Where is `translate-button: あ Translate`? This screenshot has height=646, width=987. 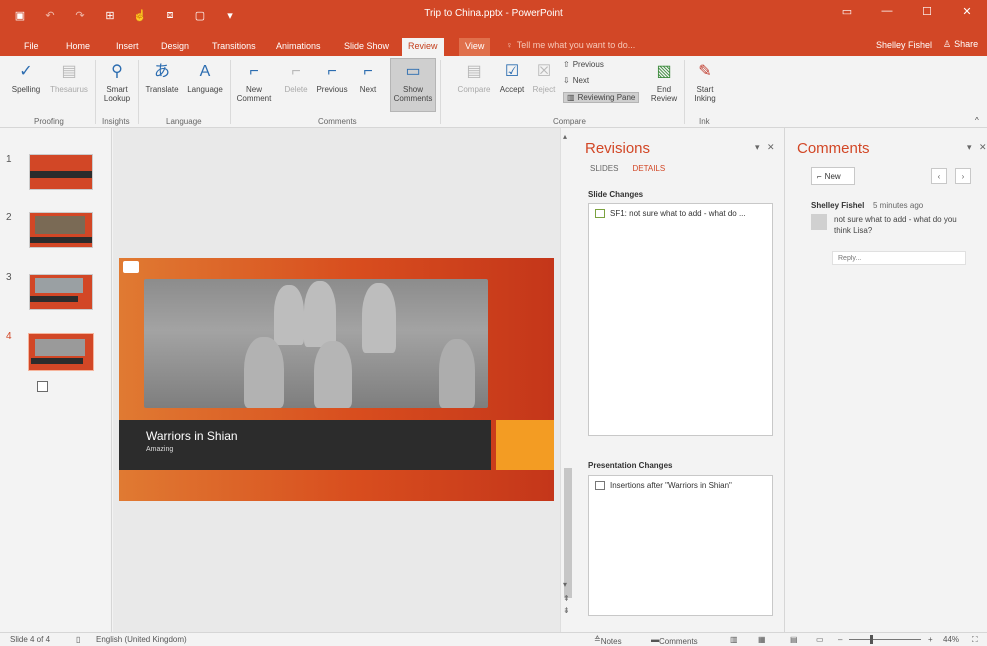 translate-button: あ Translate is located at coordinates (162, 77).